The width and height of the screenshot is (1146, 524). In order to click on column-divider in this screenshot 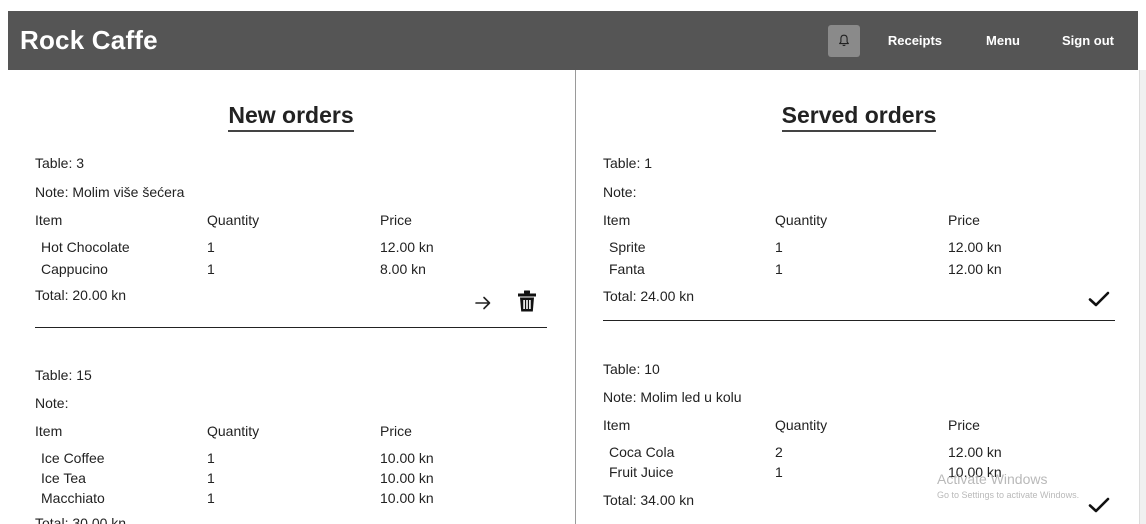, I will do `click(575, 297)`.